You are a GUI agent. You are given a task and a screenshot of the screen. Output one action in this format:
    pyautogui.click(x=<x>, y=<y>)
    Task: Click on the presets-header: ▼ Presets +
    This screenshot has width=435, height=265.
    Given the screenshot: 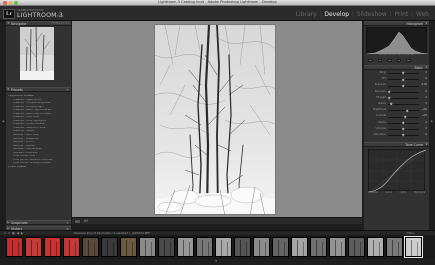 What is the action you would take?
    pyautogui.click(x=38, y=89)
    